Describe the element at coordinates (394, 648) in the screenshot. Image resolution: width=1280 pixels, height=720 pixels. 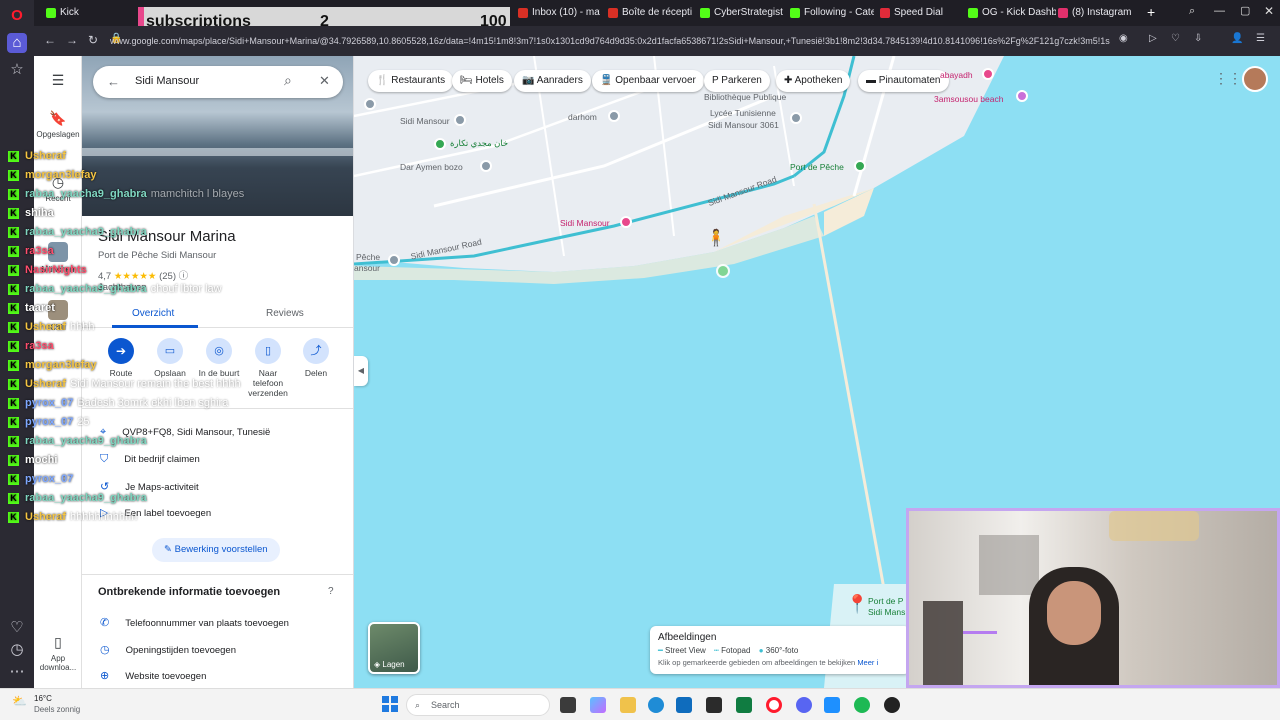
I see `layers-button: ◈ Lagen` at that location.